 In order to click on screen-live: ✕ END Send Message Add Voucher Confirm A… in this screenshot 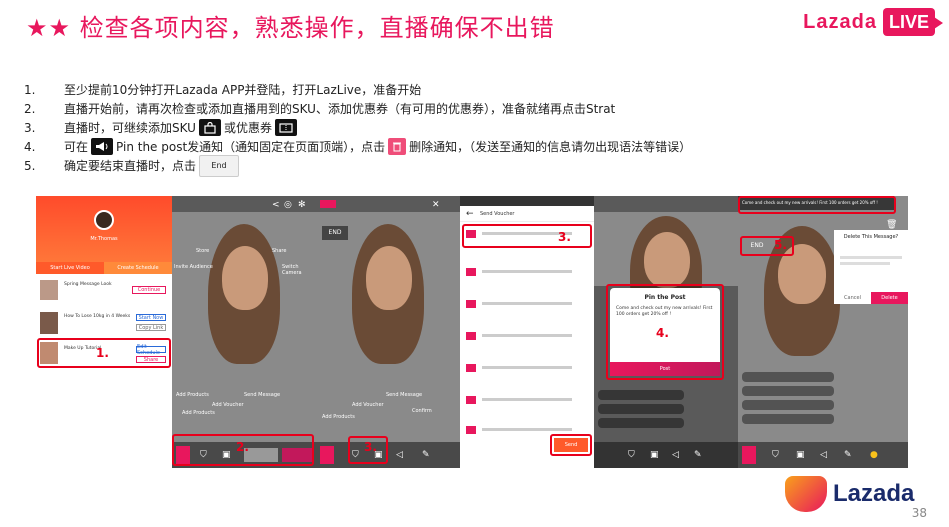, I will do `click(388, 332)`.